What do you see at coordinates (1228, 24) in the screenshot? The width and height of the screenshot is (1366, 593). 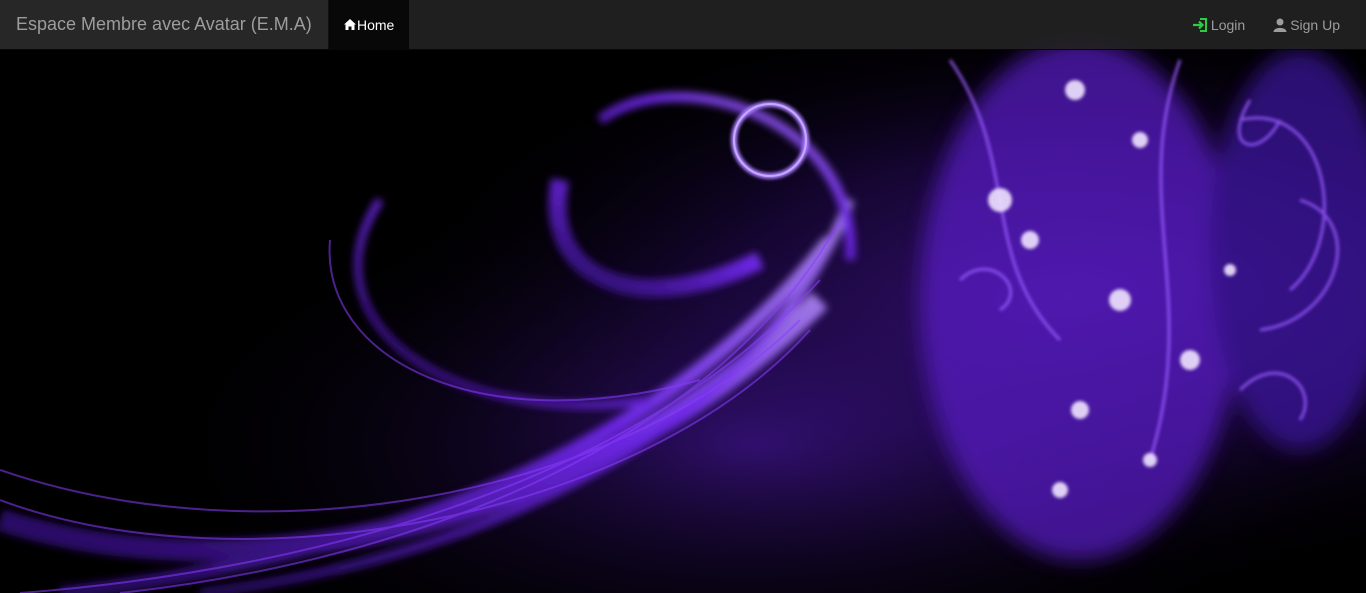 I see `login-label: Login` at bounding box center [1228, 24].